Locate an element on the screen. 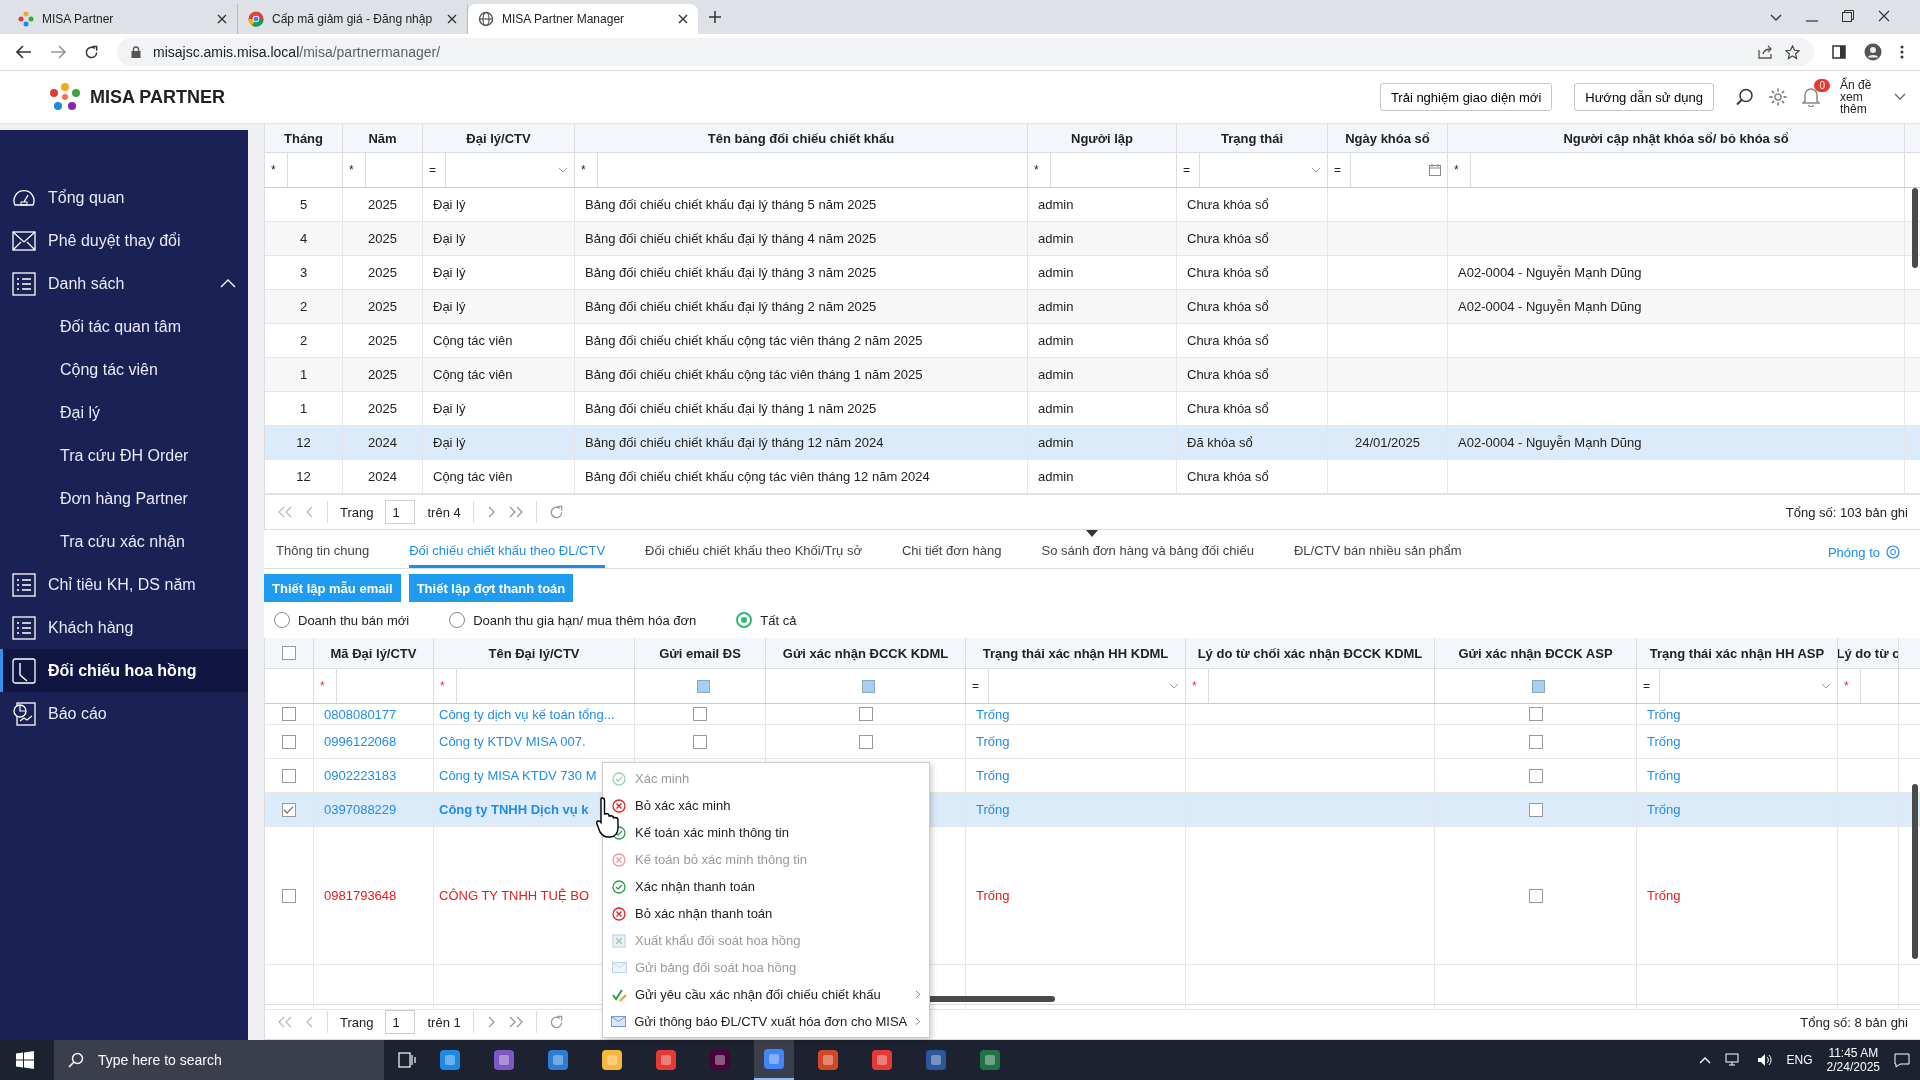 Image resolution: width=1920 pixels, height=1080 pixels. partner-name: Công ty KTDV MISA 007. is located at coordinates (512, 741).